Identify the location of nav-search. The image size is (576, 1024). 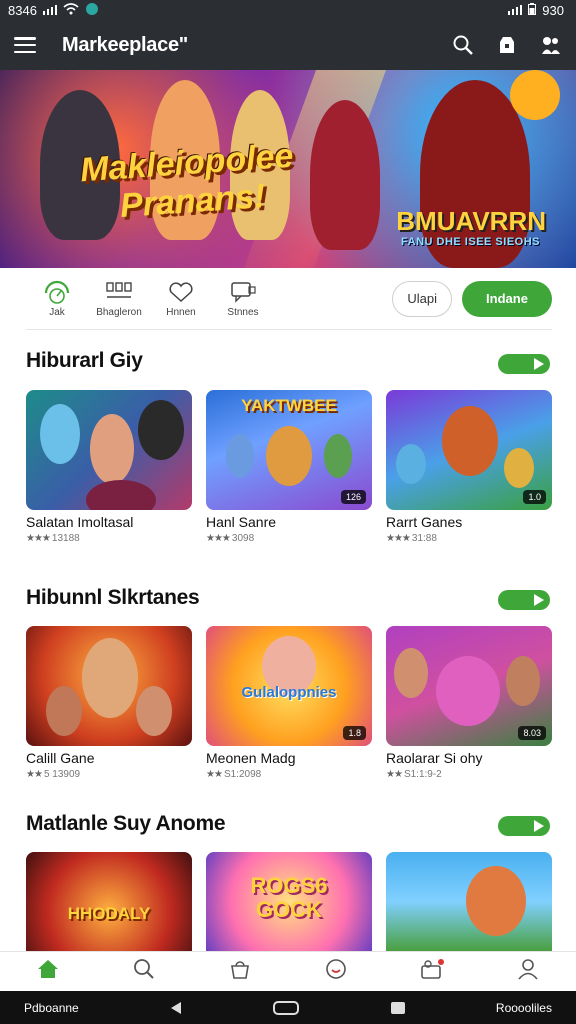
(144, 971).